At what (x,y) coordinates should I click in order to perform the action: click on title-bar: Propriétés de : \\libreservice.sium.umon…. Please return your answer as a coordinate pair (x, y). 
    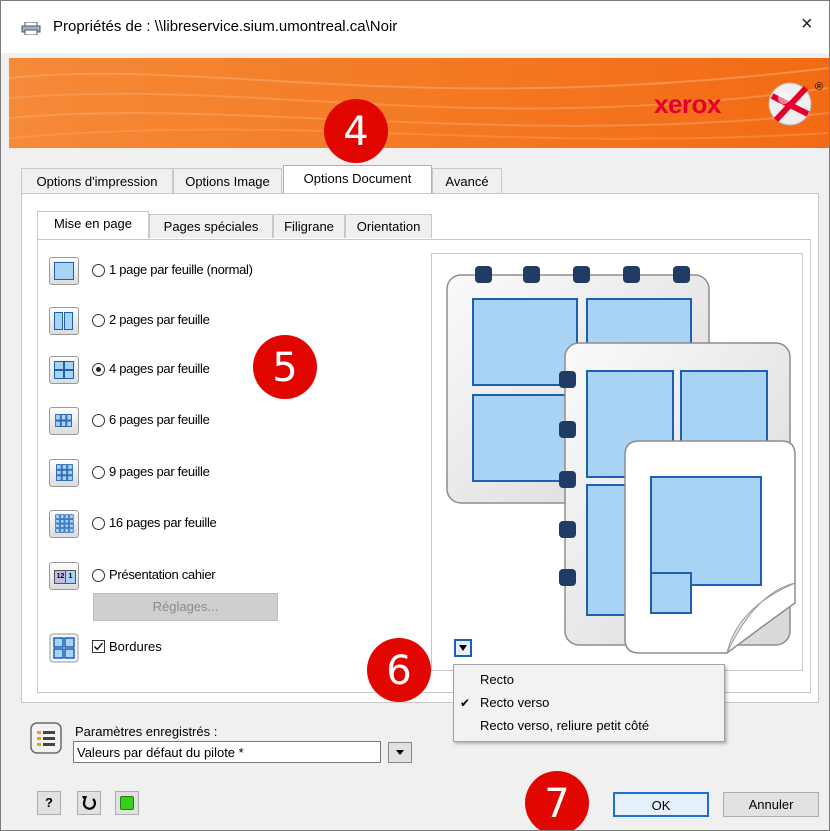
    Looking at the image, I should click on (415, 27).